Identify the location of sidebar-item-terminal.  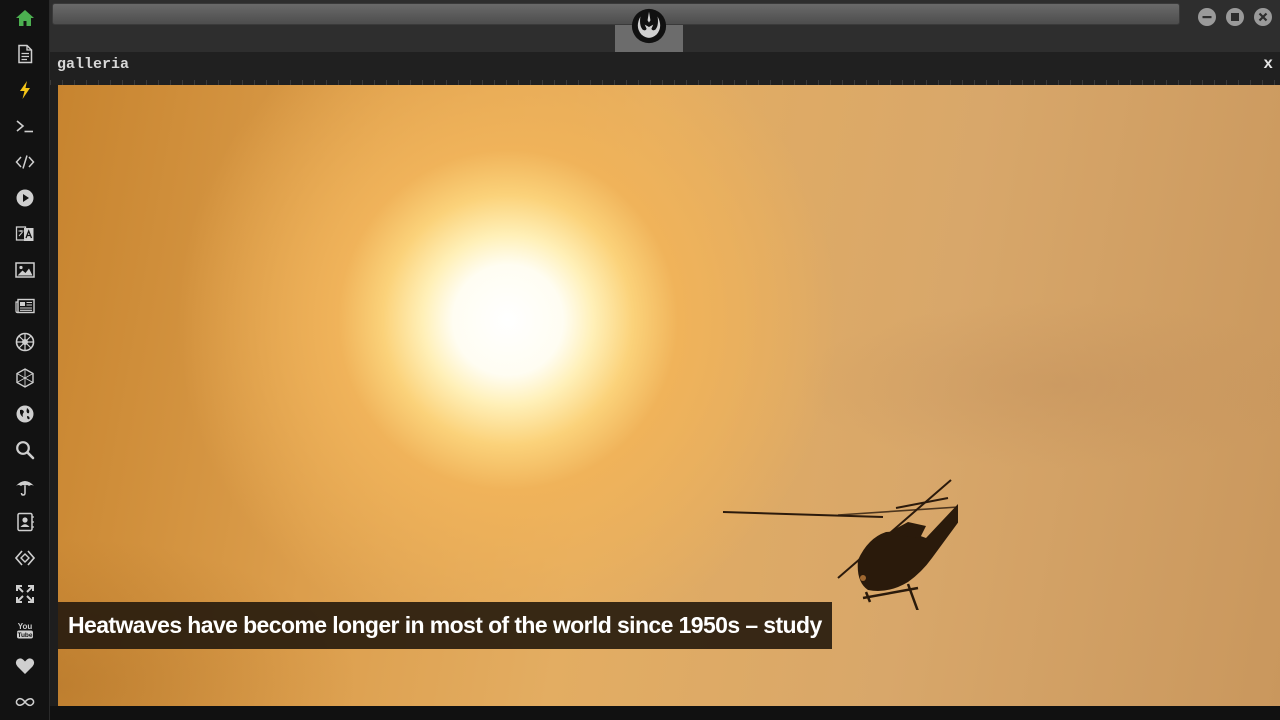
(25, 126).